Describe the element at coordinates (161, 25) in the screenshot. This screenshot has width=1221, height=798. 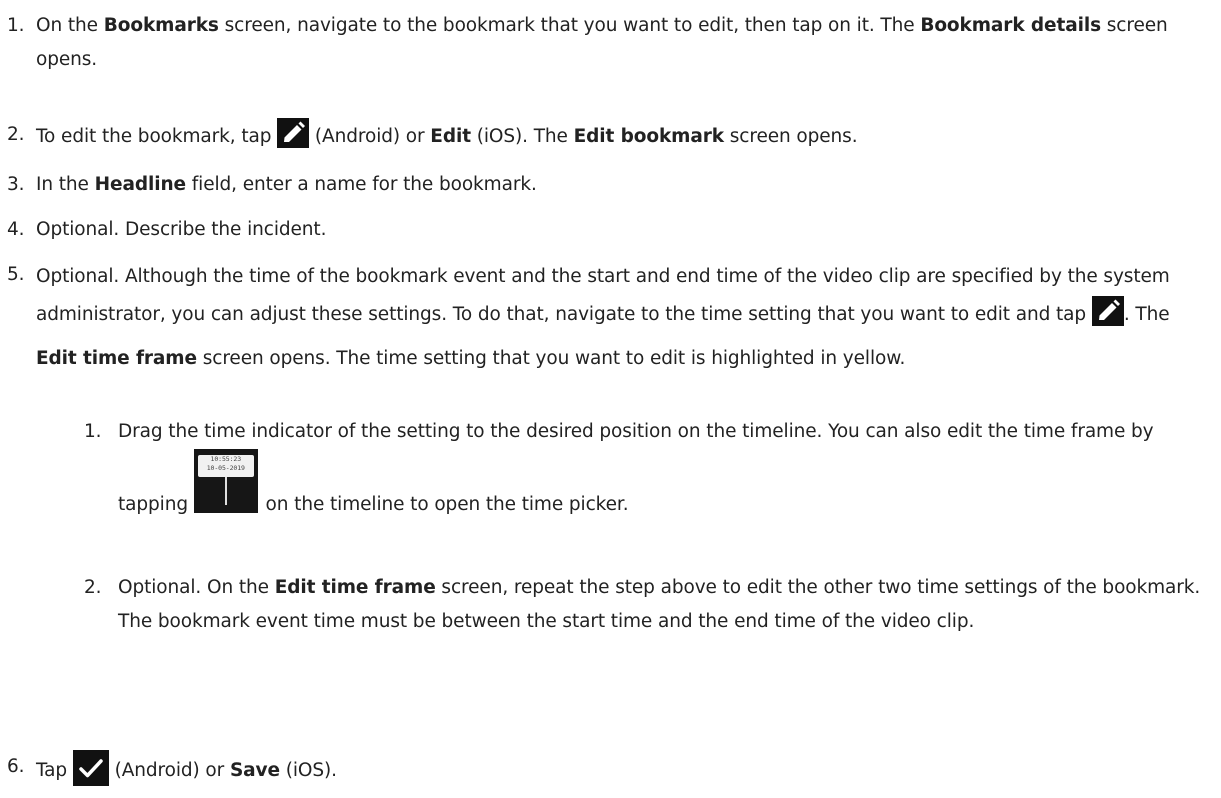
I see `ui-term-bookmarks: Bookmarks` at that location.